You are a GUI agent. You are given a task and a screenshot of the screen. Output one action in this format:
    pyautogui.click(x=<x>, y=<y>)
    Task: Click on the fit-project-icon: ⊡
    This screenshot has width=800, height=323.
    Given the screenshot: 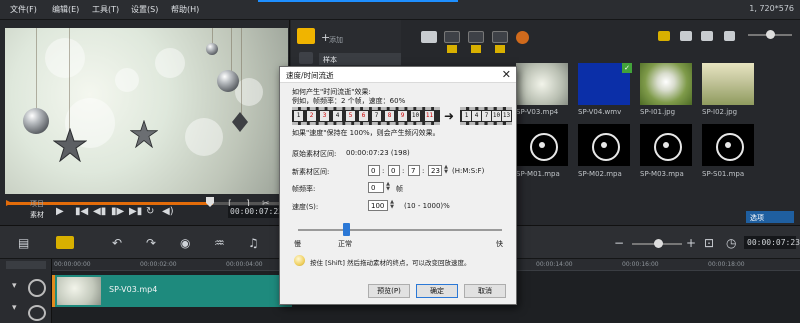 What is the action you would take?
    pyautogui.click(x=709, y=243)
    